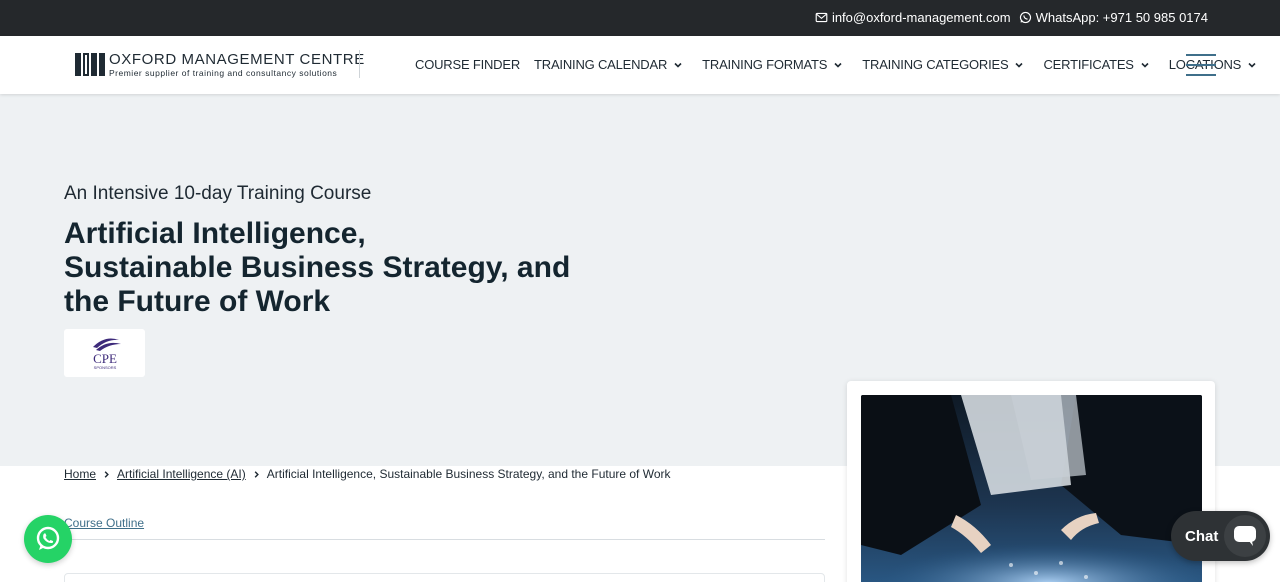  What do you see at coordinates (218, 193) in the screenshot?
I see `course-kicker: An Intensive 10-day Training Course` at bounding box center [218, 193].